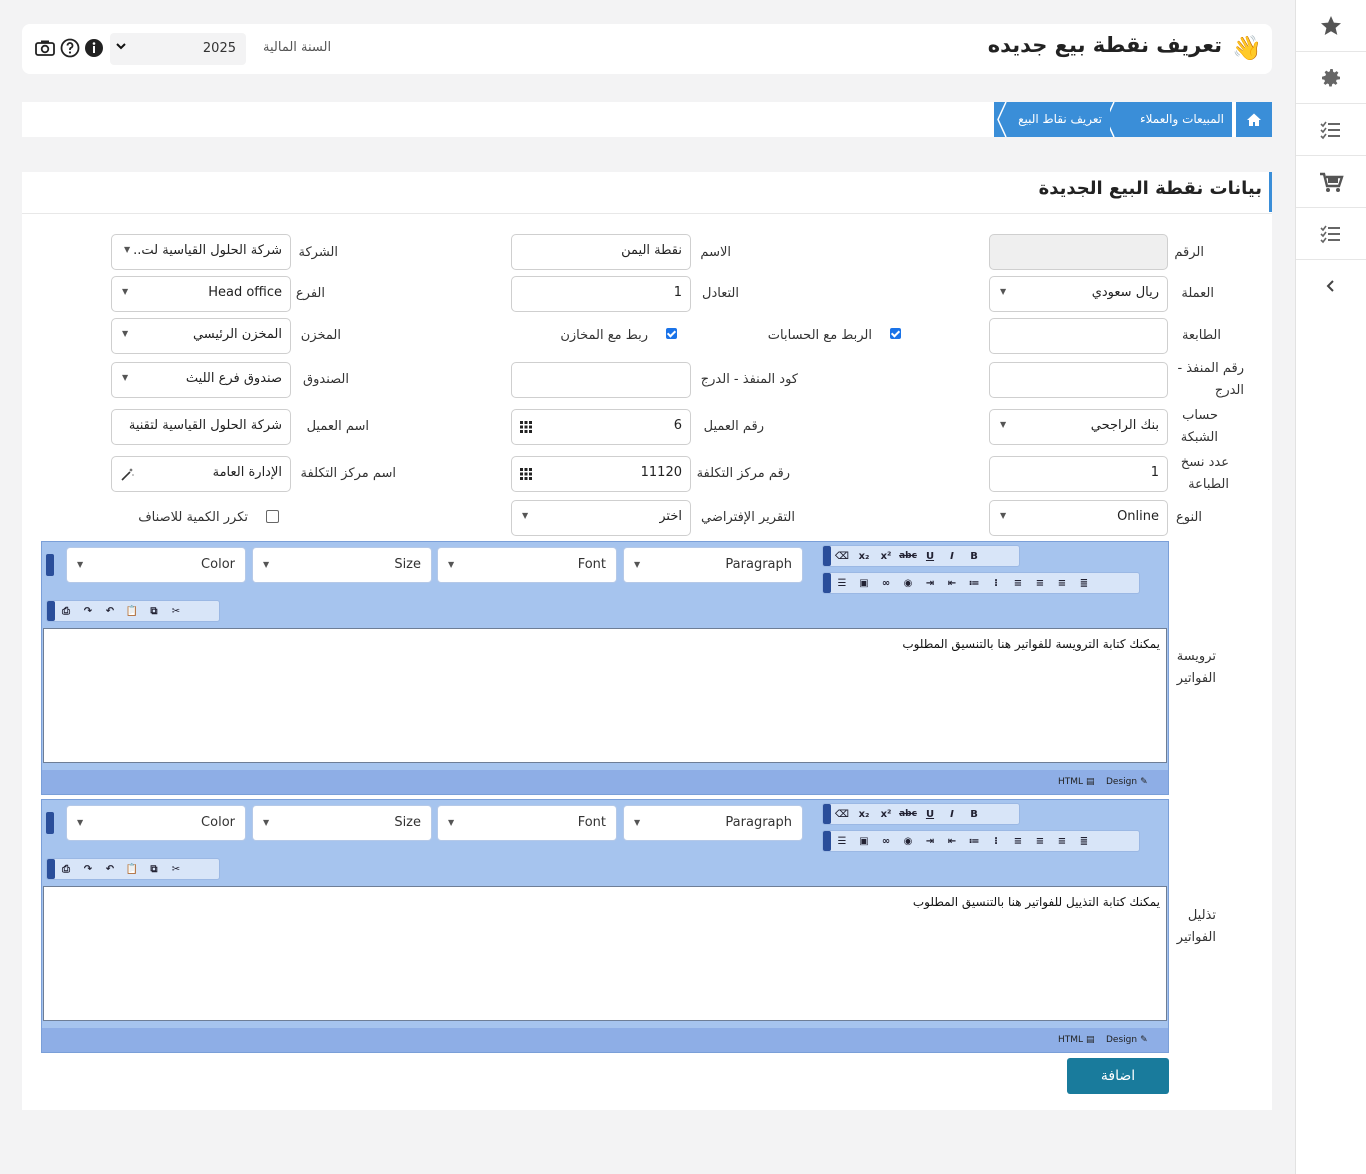 This screenshot has width=1366, height=1174. I want to click on print-copies-field: 1, so click(1078, 474).